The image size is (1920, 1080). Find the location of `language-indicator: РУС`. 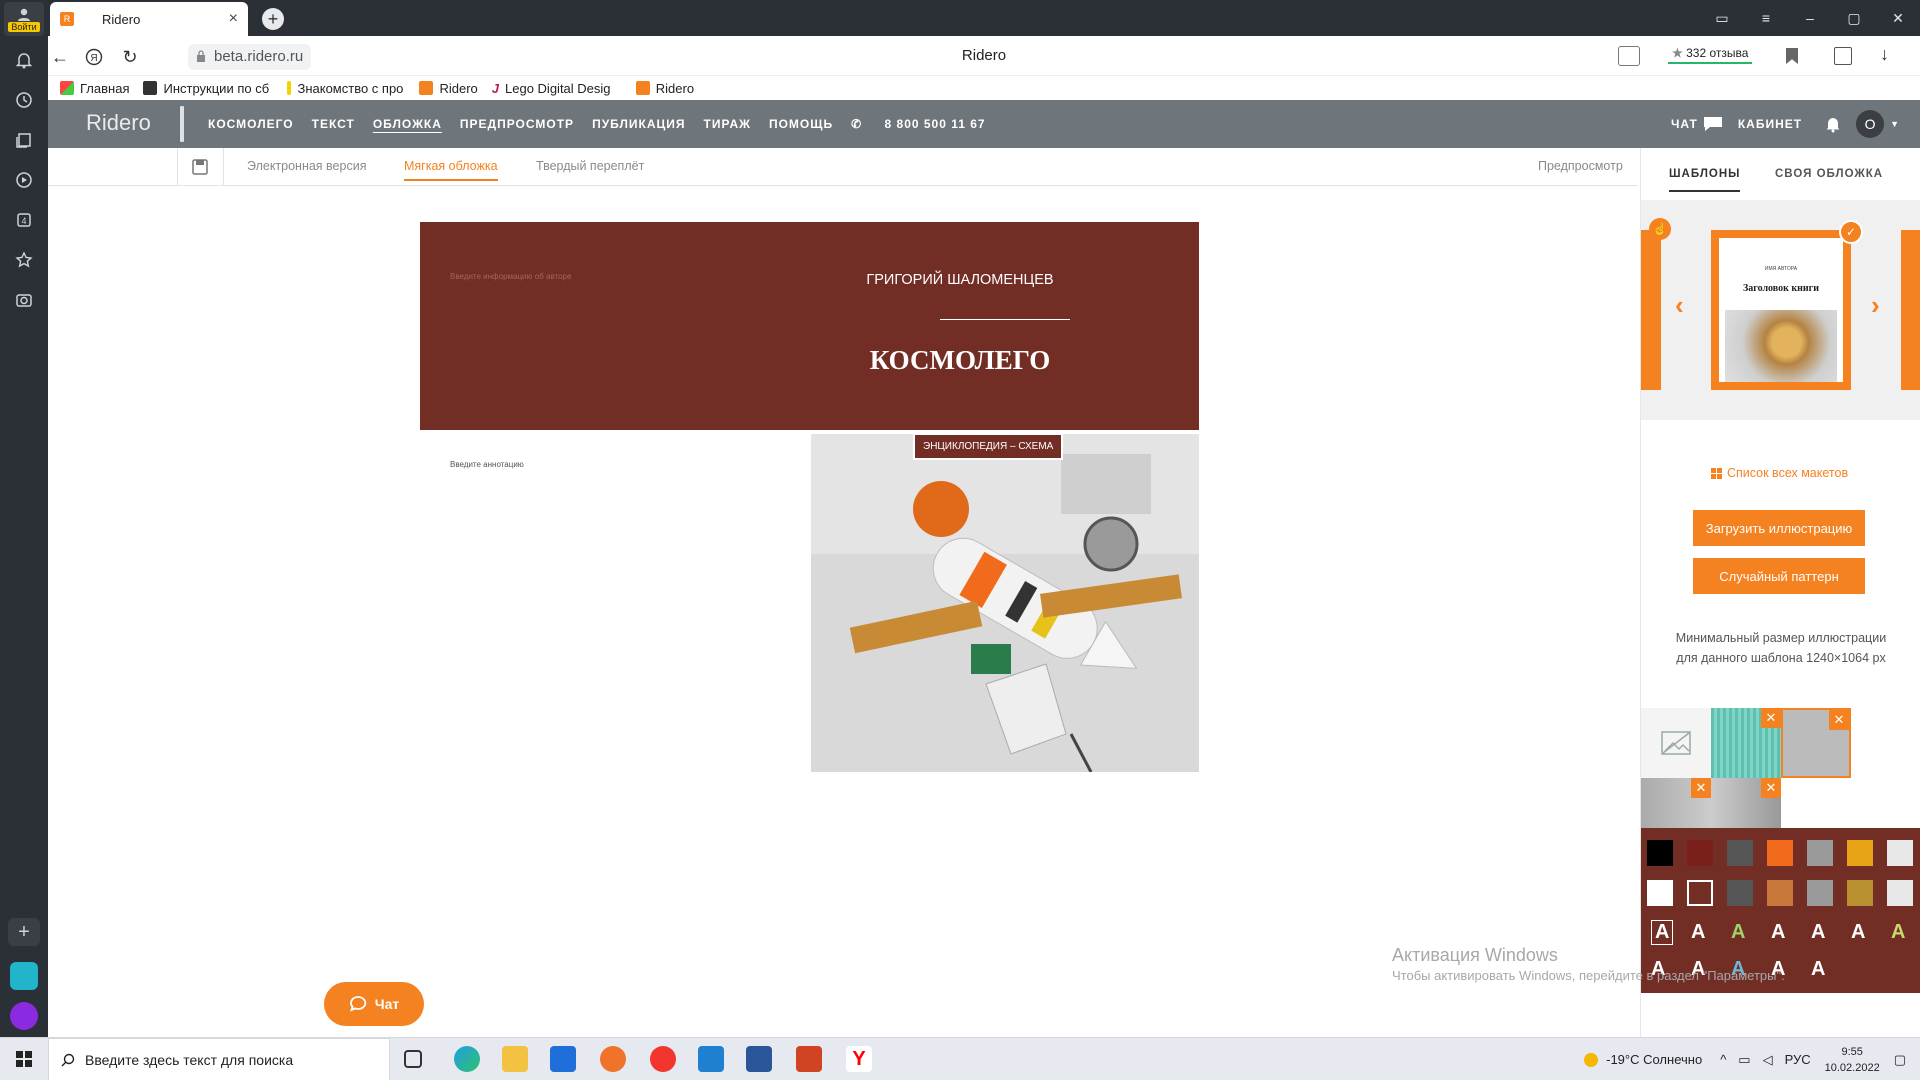

language-indicator: РУС is located at coordinates (1798, 1059).